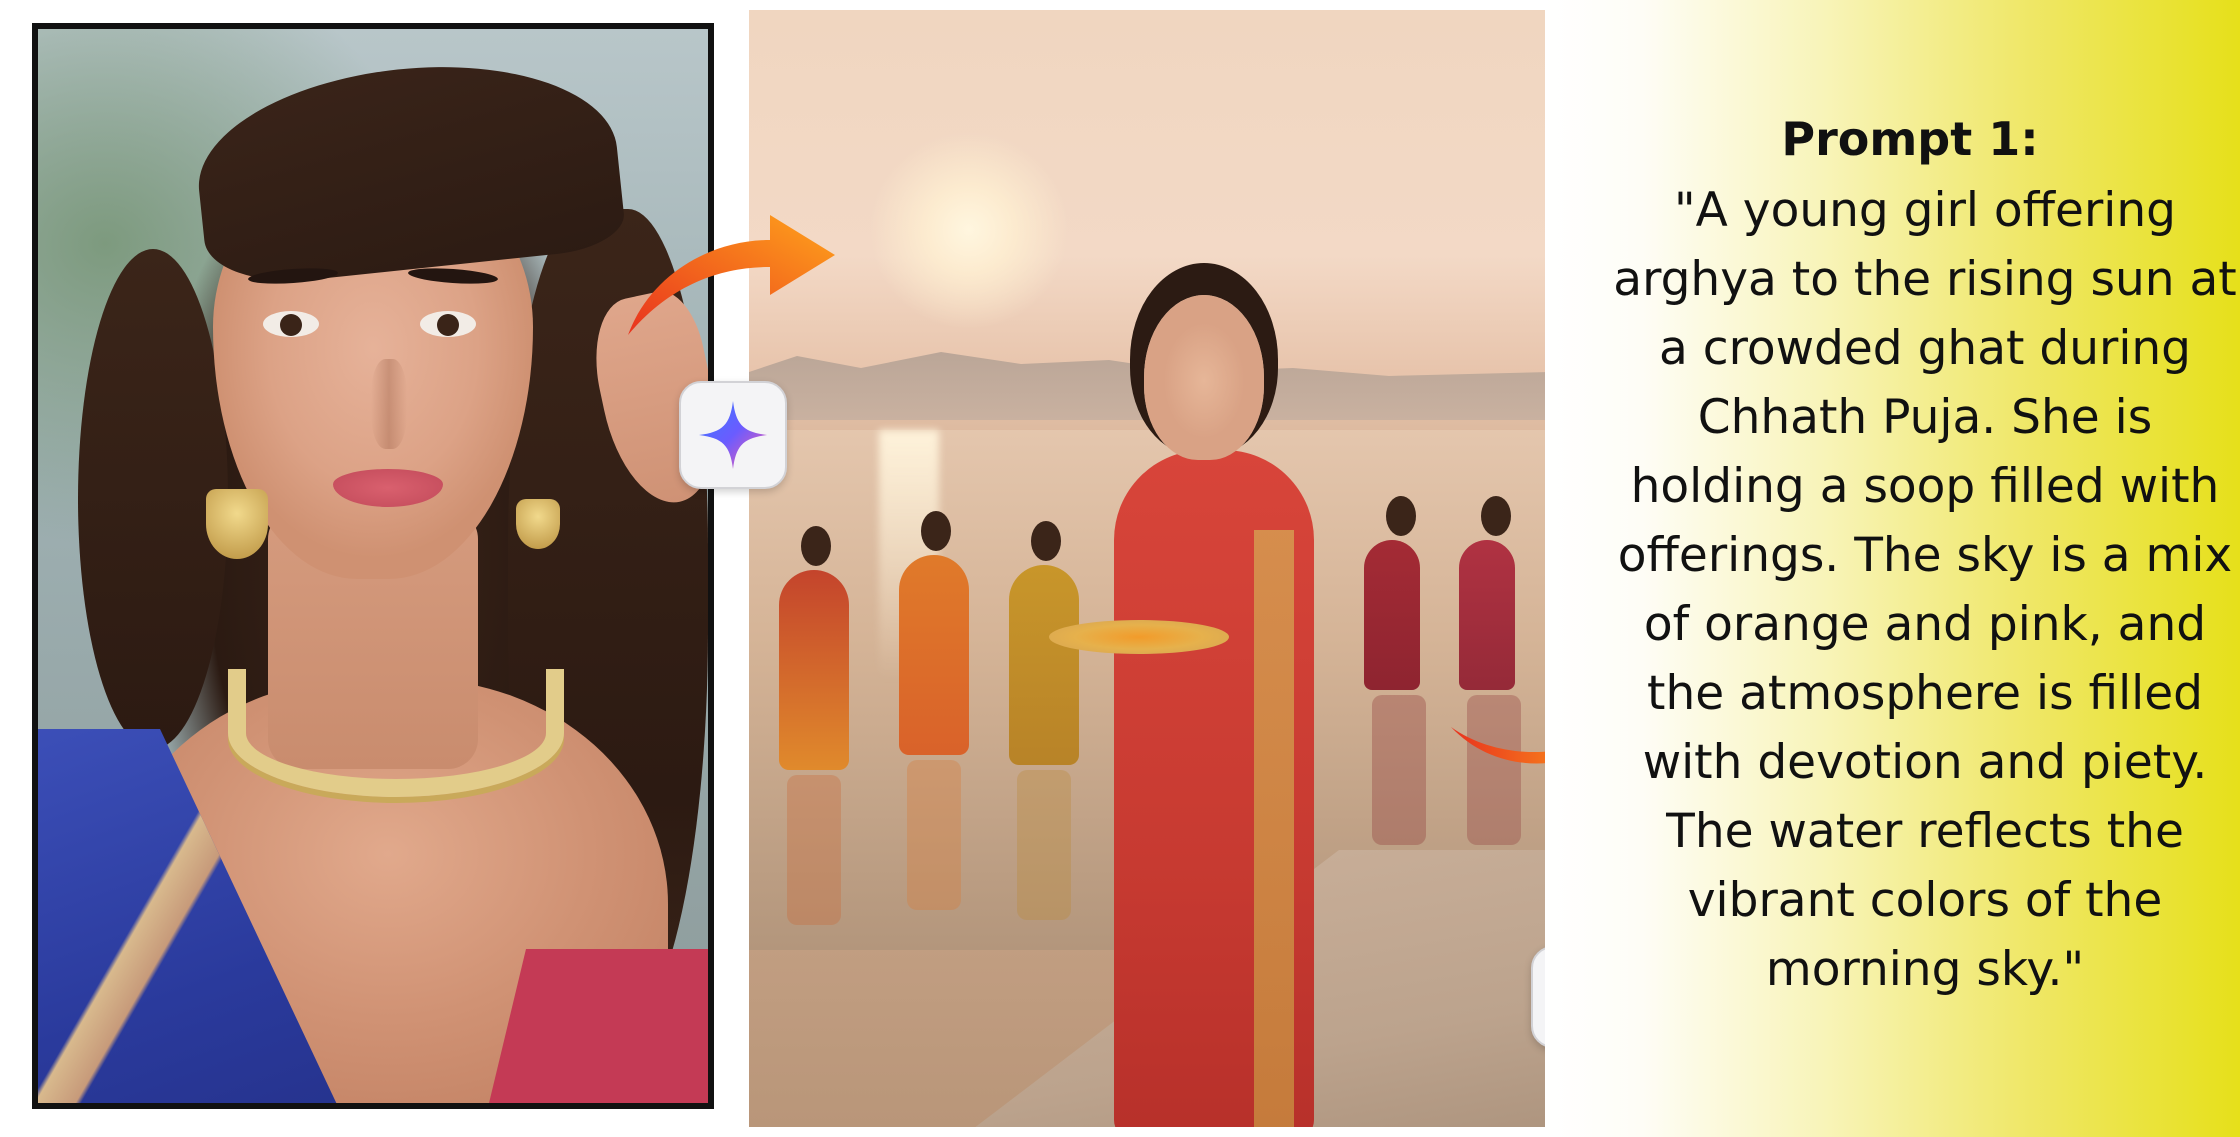  Describe the element at coordinates (1925, 555) in the screenshot. I see `prompt-line: offerings. The sky is a mix` at that location.